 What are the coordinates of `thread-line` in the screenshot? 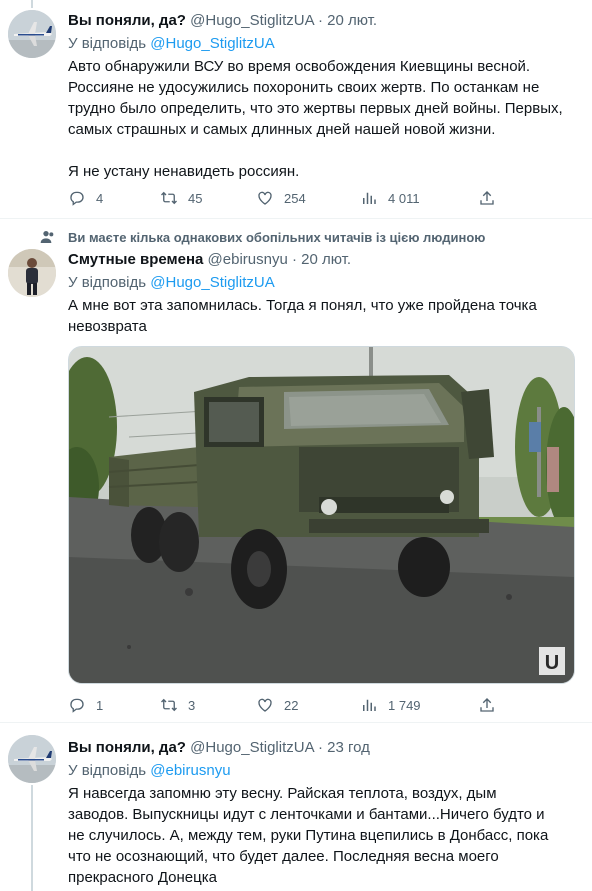 It's located at (32, 838).